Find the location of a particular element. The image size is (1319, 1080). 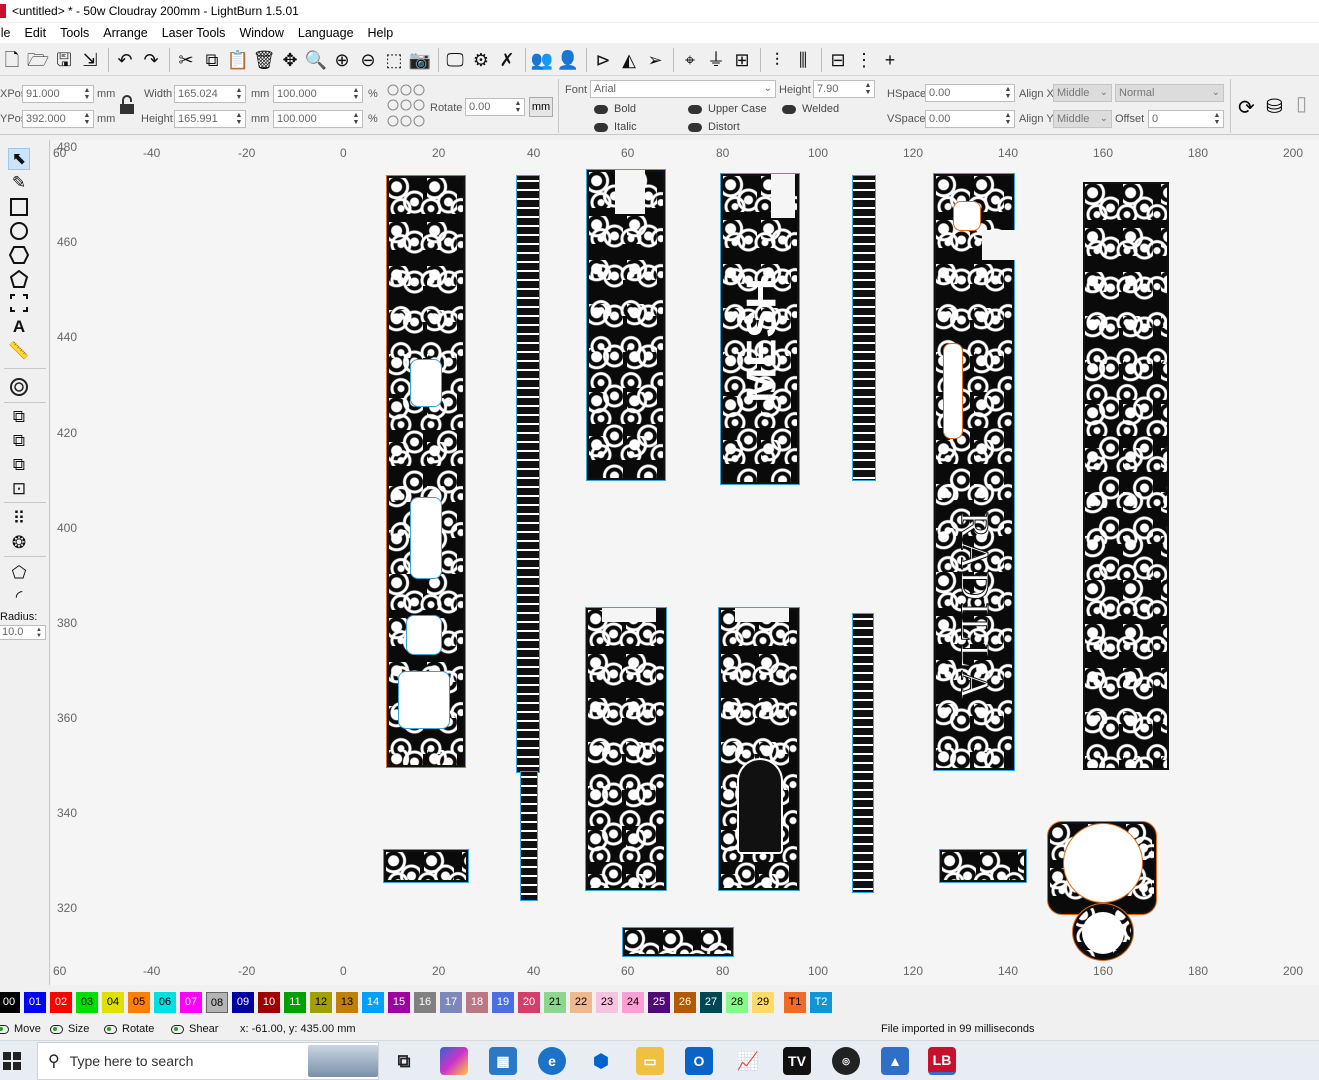

menu-window: Window is located at coordinates (261, 33).